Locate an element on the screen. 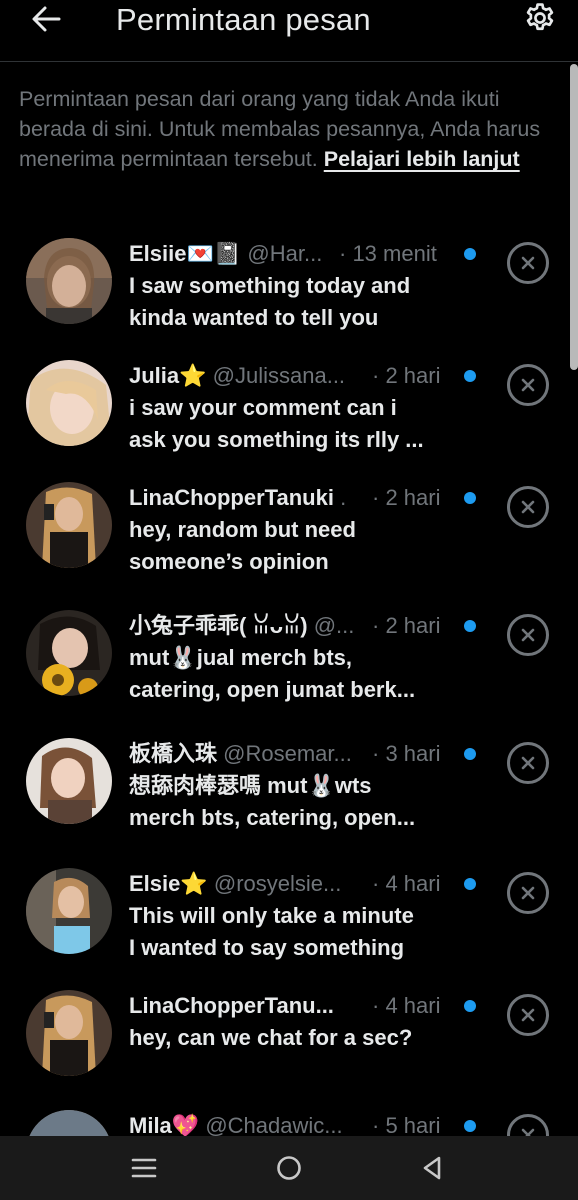 Image resolution: width=578 pixels, height=1200 pixels. preview-line: 想舔肉棒瑟嗎 mut🐰wts is located at coordinates (250, 785).